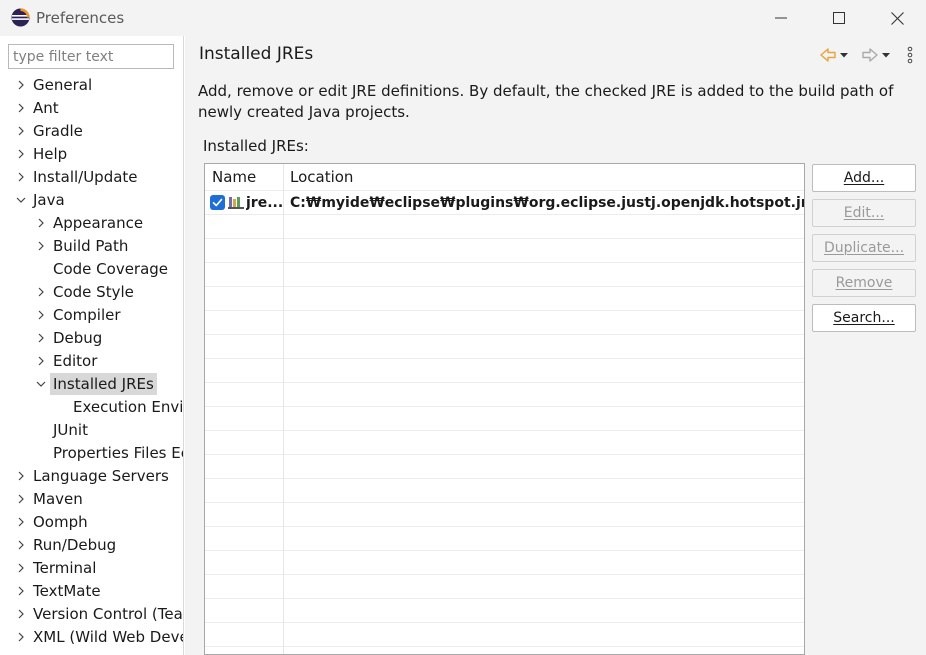  What do you see at coordinates (91, 154) in the screenshot?
I see `tree-item: Help` at bounding box center [91, 154].